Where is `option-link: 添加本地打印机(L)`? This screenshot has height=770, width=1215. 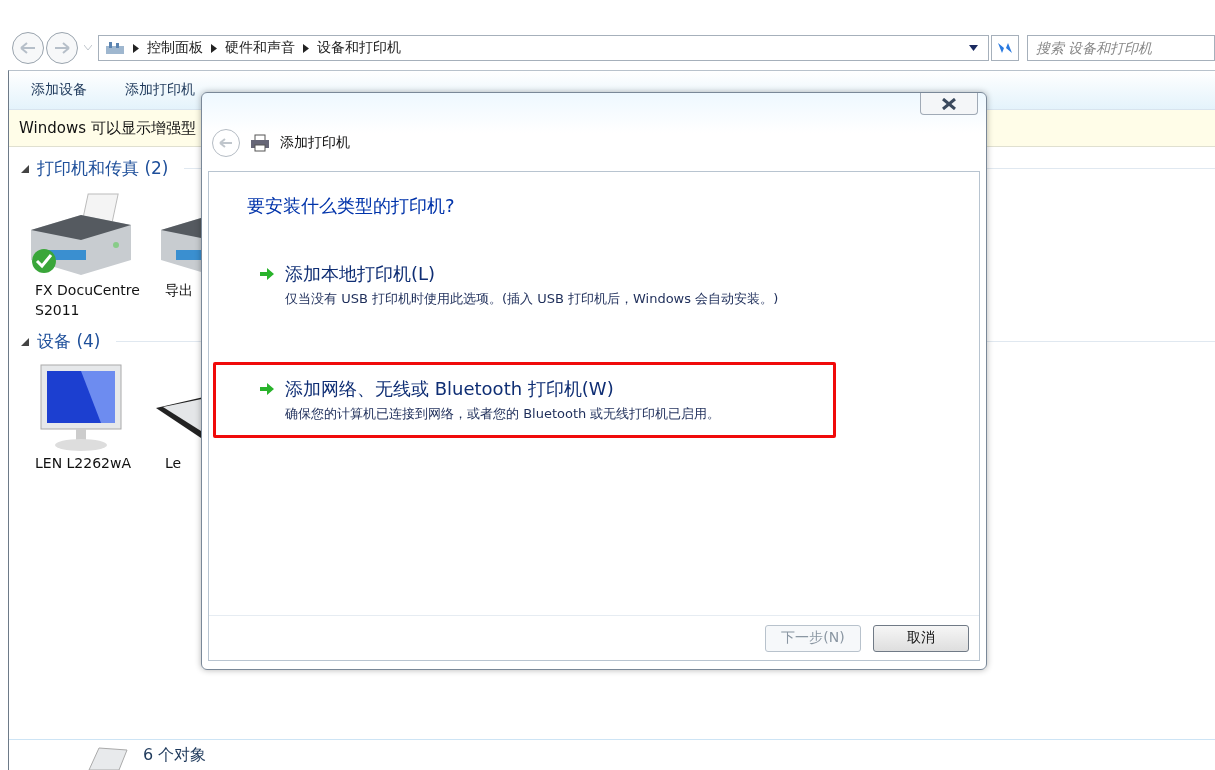 option-link: 添加本地打印机(L) is located at coordinates (360, 274).